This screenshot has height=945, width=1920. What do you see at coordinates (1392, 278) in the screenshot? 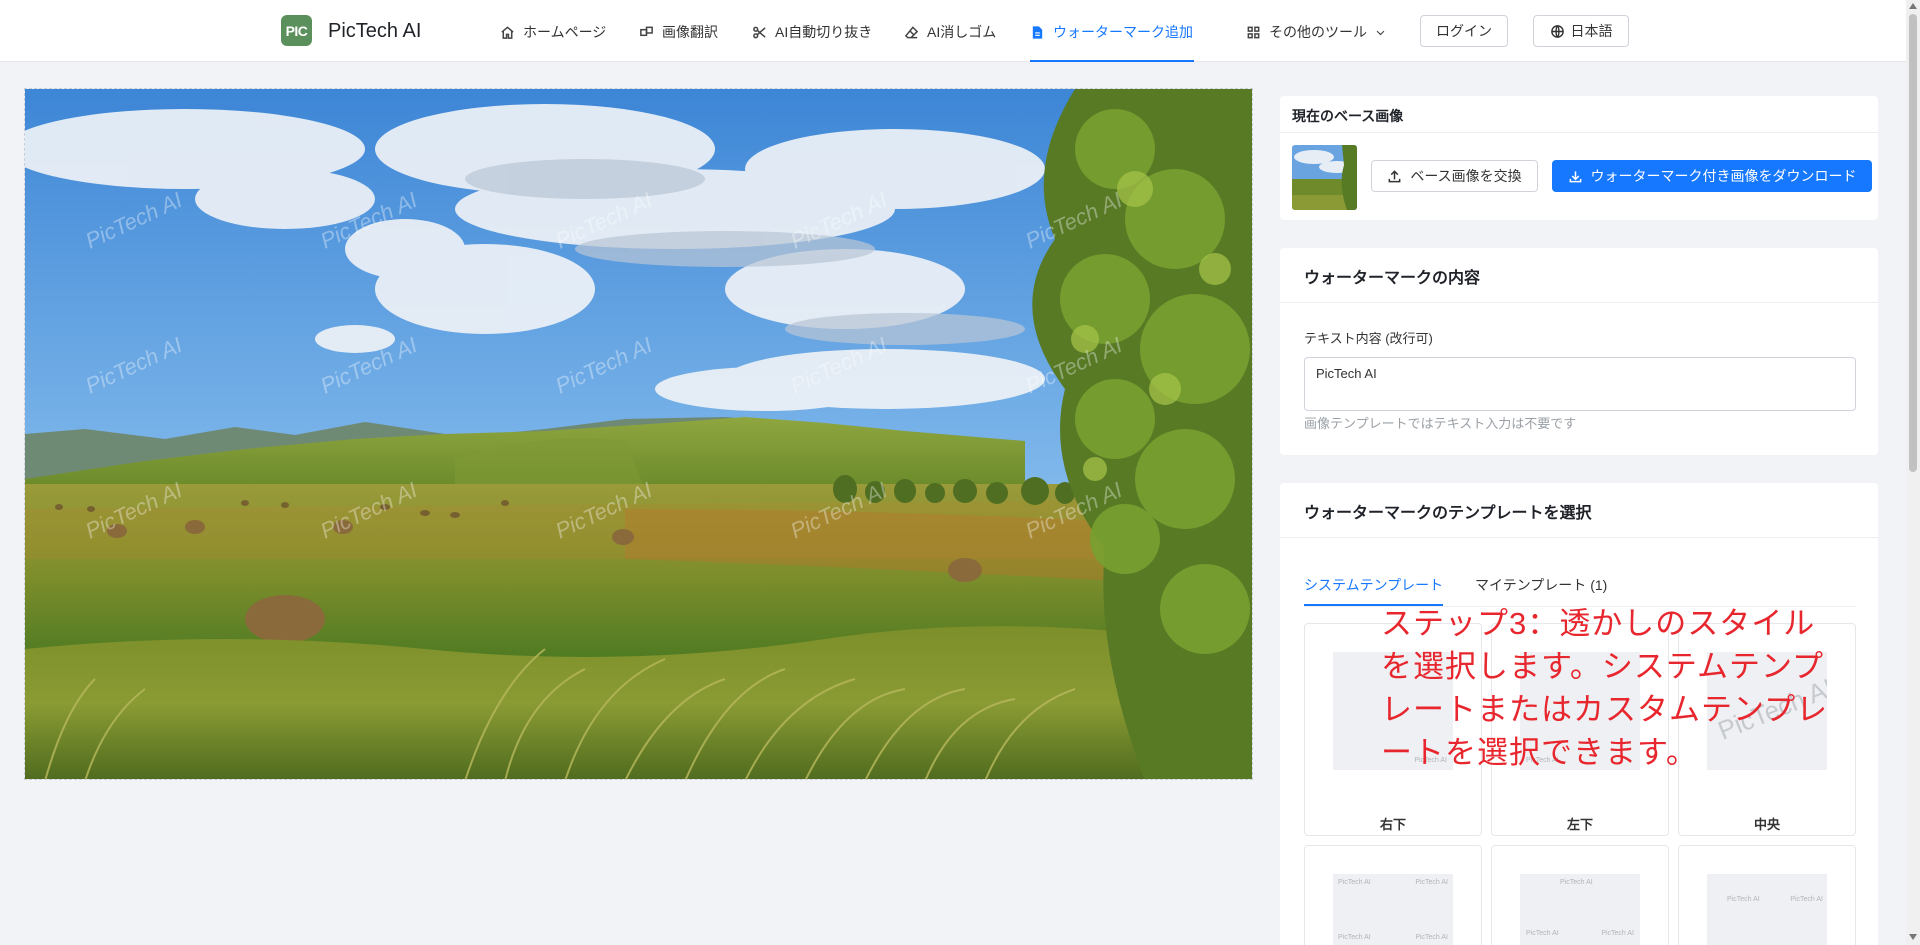
I see `watermark-content-title: ウォーターマークの内容` at bounding box center [1392, 278].